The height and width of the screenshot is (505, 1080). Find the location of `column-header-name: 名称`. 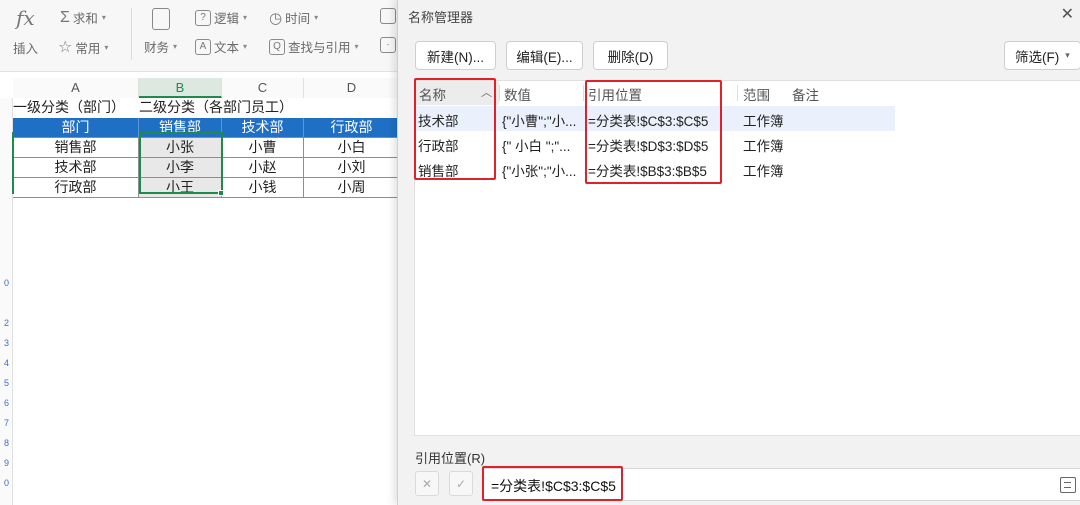

column-header-name: 名称 is located at coordinates (432, 94).